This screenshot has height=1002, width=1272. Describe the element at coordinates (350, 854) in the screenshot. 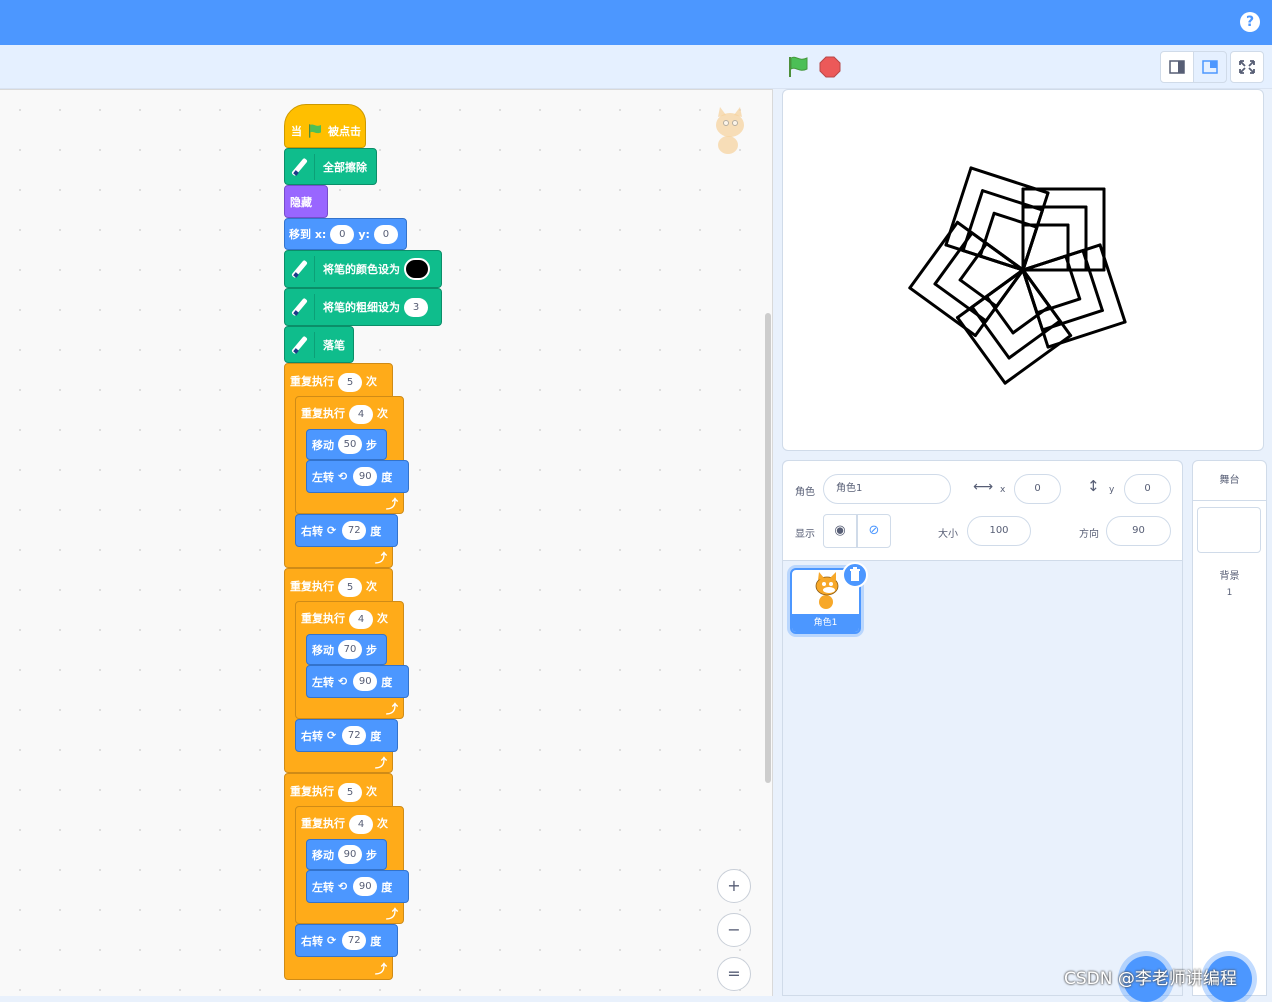

I see `move-steps-input: 90` at that location.